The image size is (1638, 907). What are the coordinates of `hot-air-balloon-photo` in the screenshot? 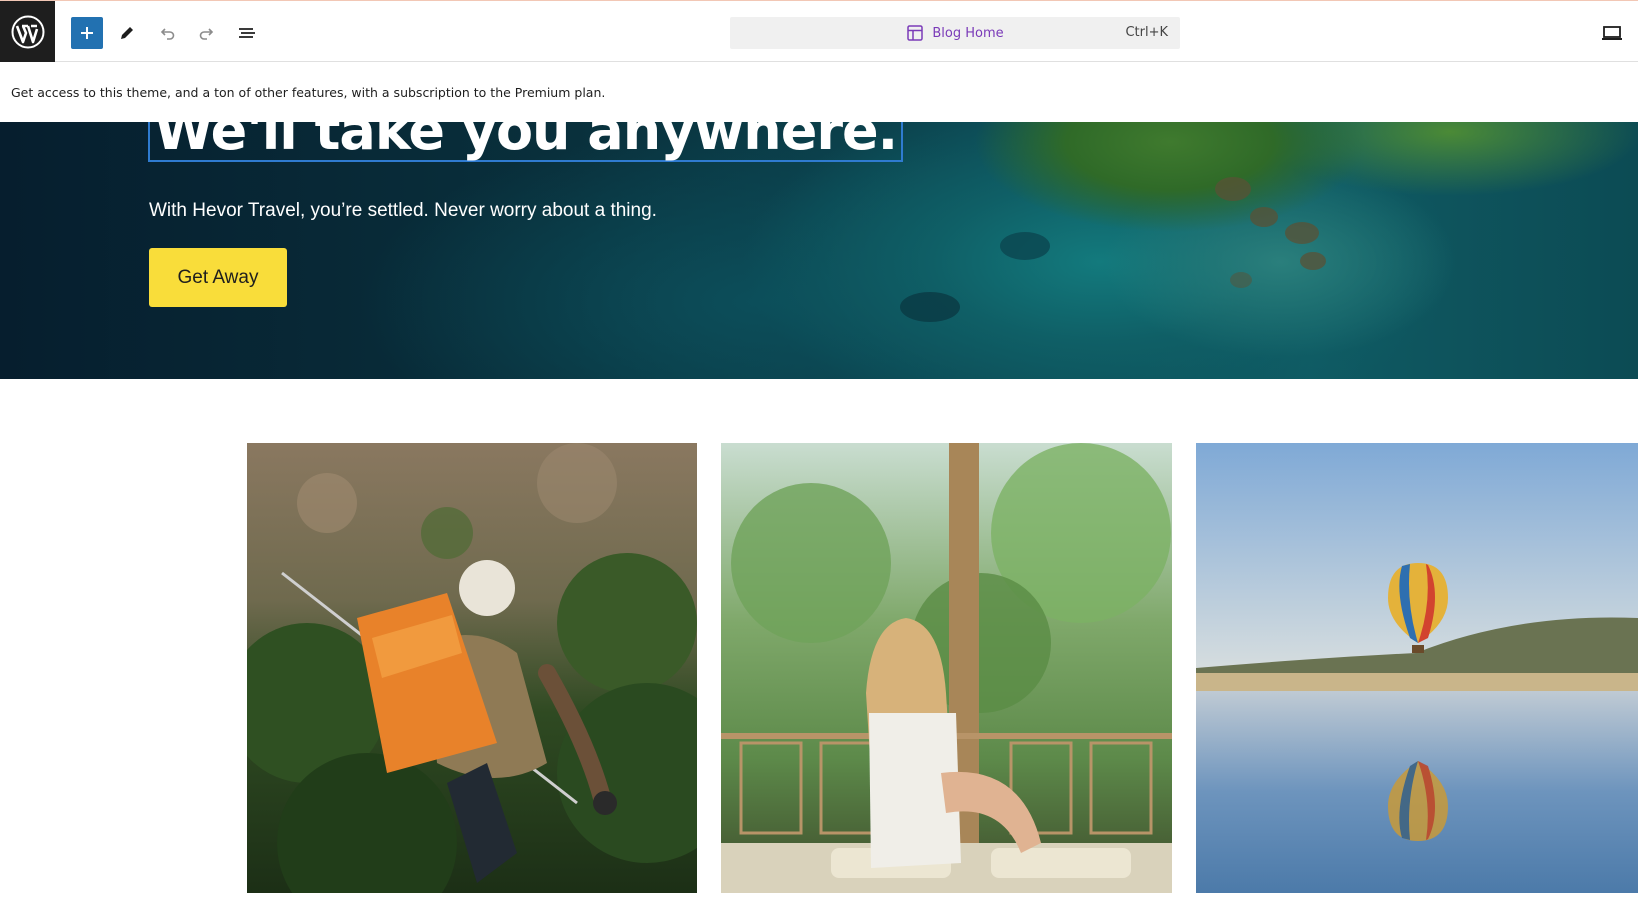 It's located at (1417, 668).